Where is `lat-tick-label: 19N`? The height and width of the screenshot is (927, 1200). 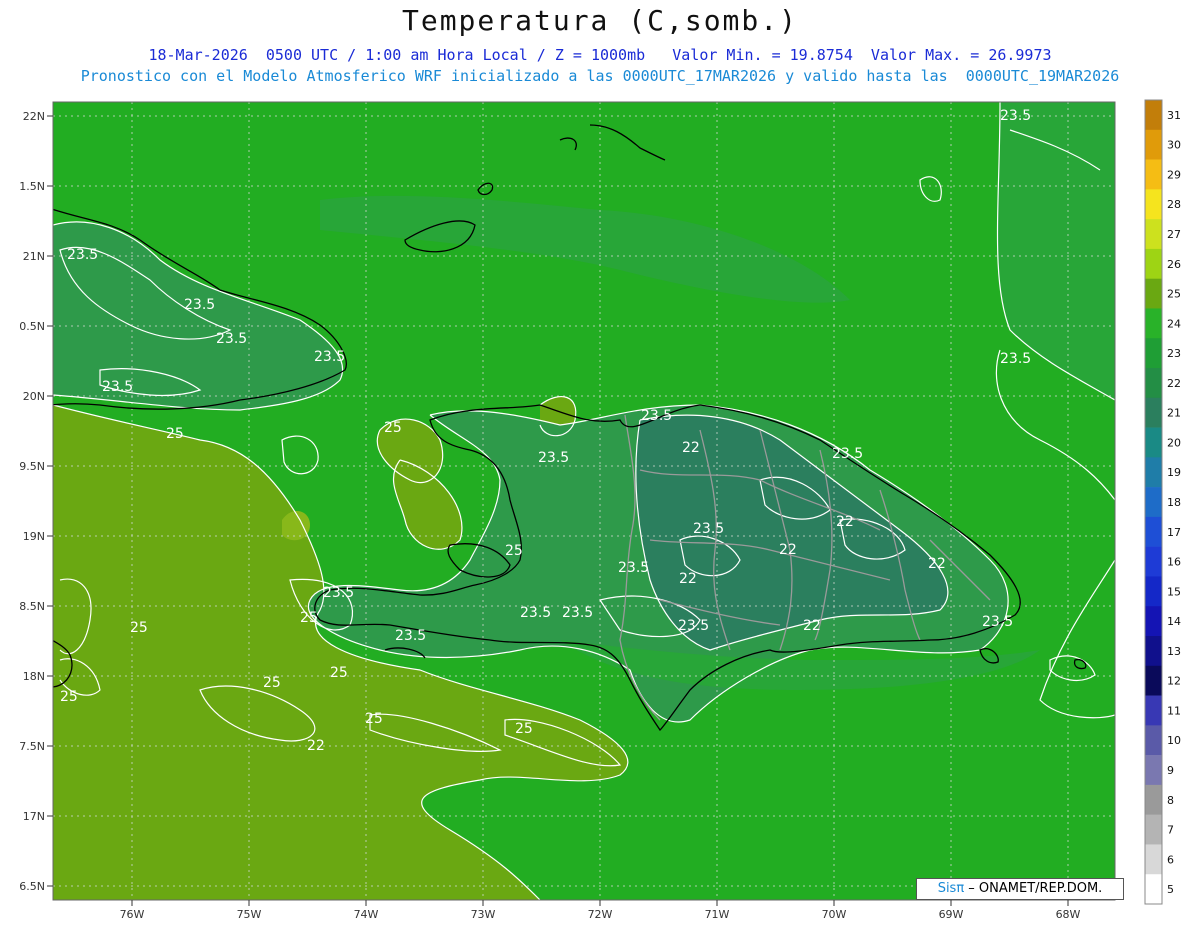 lat-tick-label: 19N is located at coordinates (34, 536).